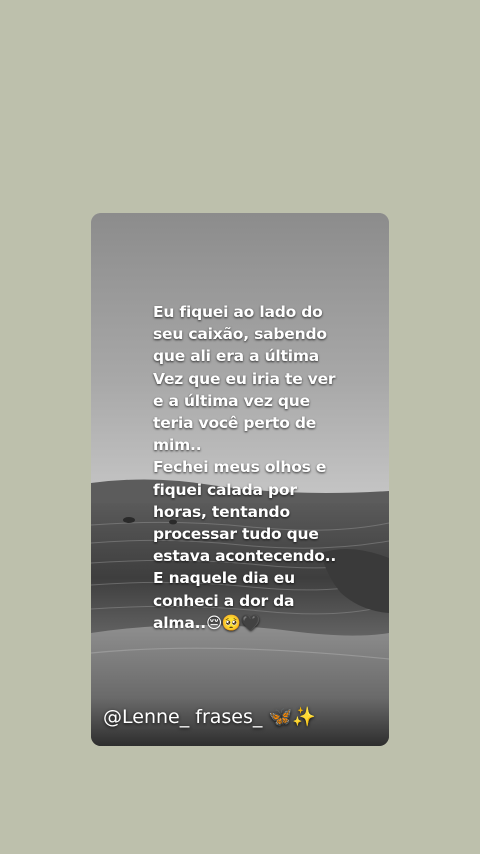 This screenshot has width=480, height=854. Describe the element at coordinates (240, 467) in the screenshot. I see `quote-line: Fechei meus olhos e` at that location.